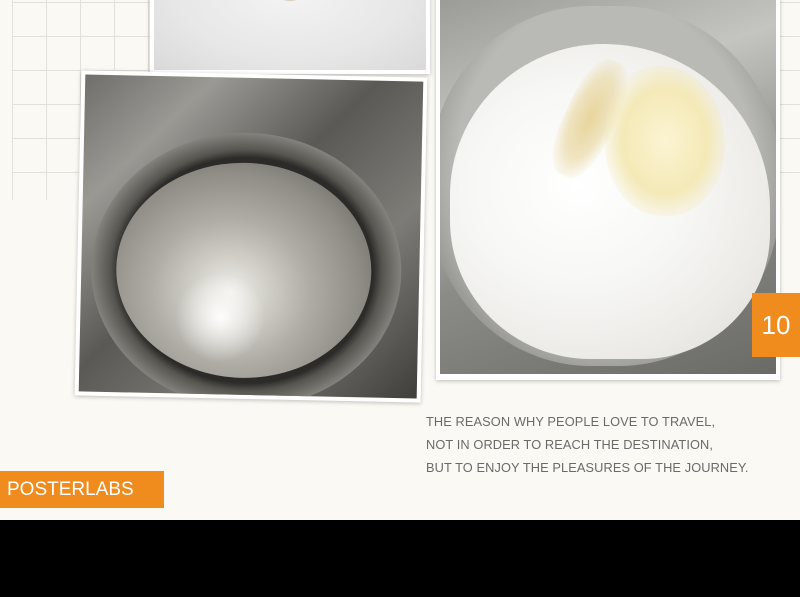 The height and width of the screenshot is (597, 800). Describe the element at coordinates (570, 444) in the screenshot. I see `caption-line-2: NOT IN ORDER TO REACH THE DESTINATION,` at that location.